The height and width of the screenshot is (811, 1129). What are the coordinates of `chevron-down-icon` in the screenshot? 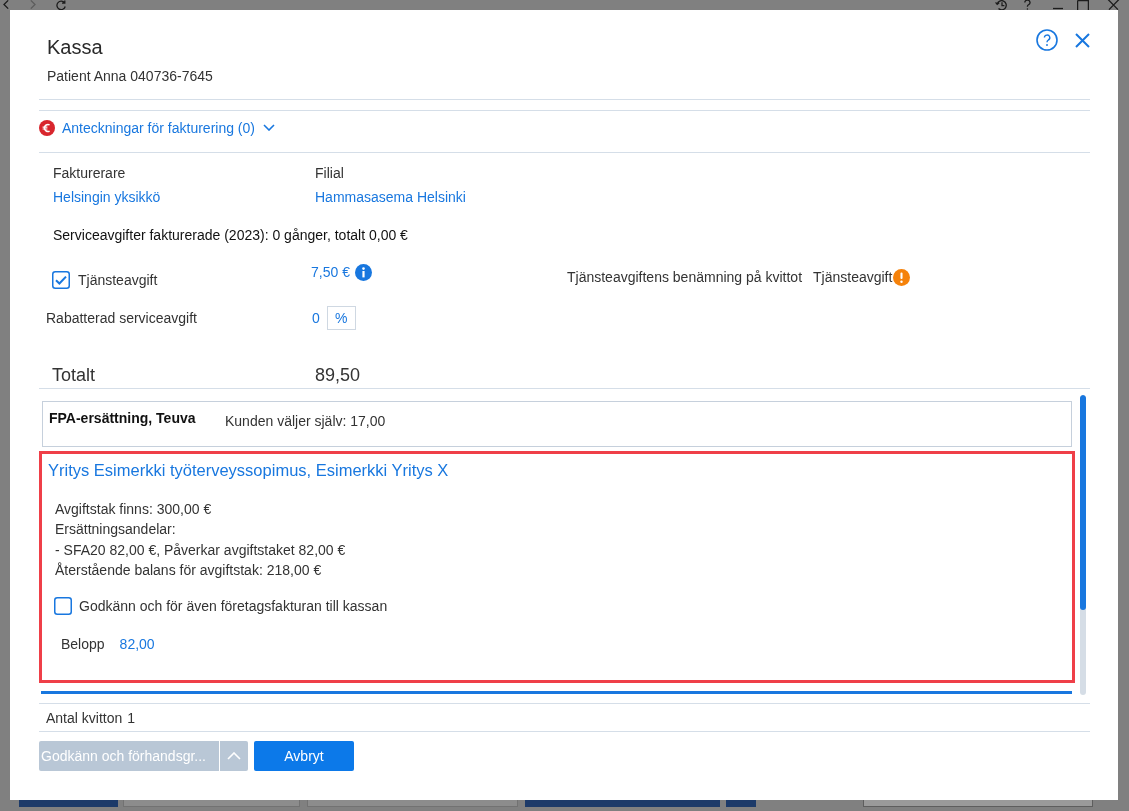 It's located at (269, 127).